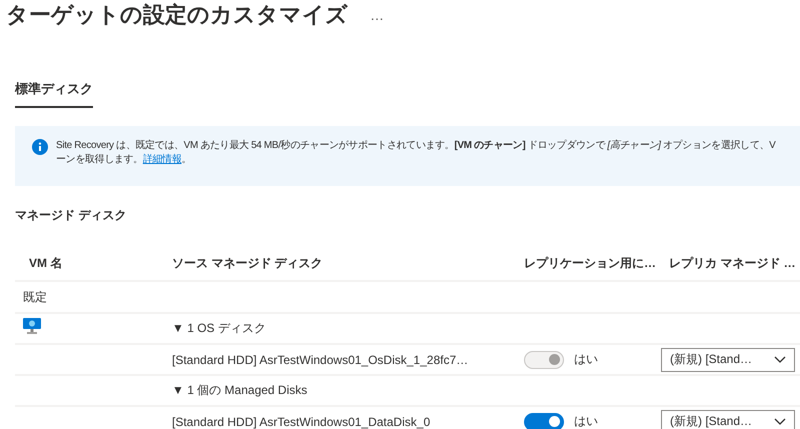  I want to click on column-header: VM 名, so click(46, 263).